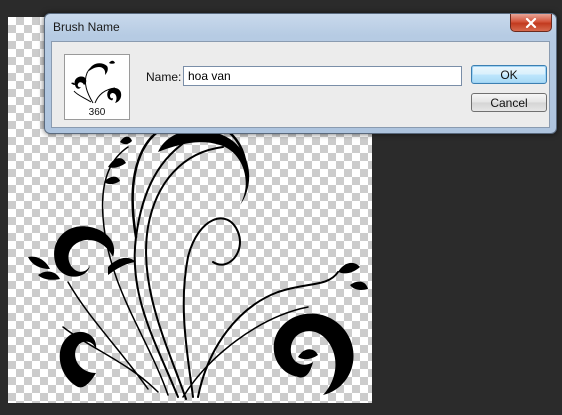 Image resolution: width=562 pixels, height=415 pixels. I want to click on name-label: Name:, so click(164, 77).